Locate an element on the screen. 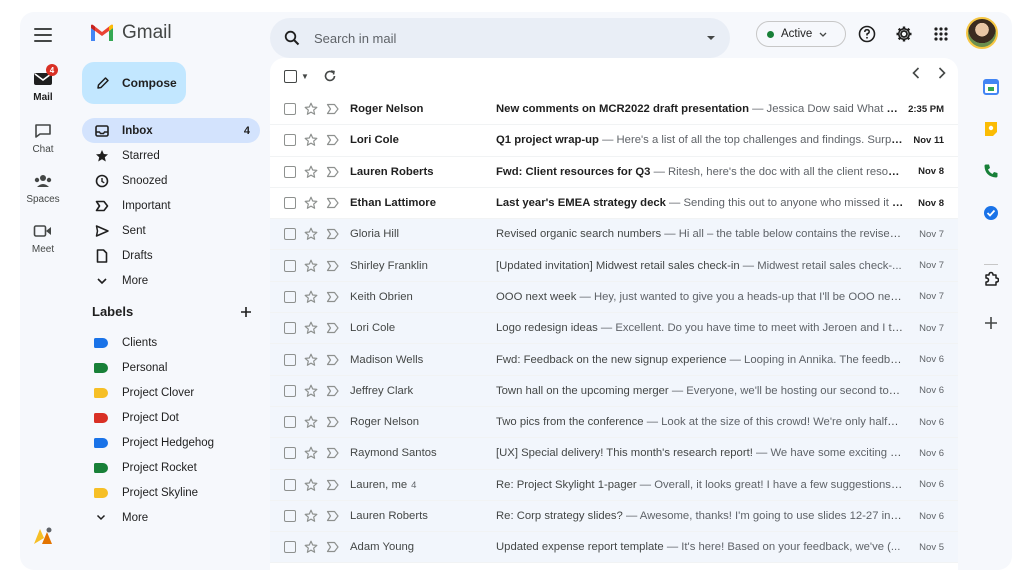 The image size is (1024, 581). label-item-personal: Personal is located at coordinates (171, 367).